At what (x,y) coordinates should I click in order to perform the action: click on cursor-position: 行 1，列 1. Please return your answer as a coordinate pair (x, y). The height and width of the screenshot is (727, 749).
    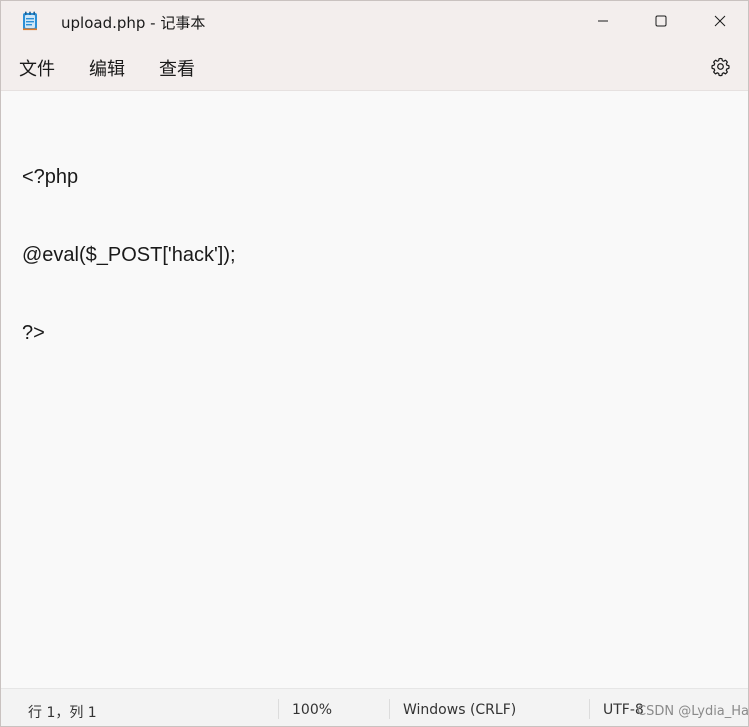
    Looking at the image, I should click on (62, 713).